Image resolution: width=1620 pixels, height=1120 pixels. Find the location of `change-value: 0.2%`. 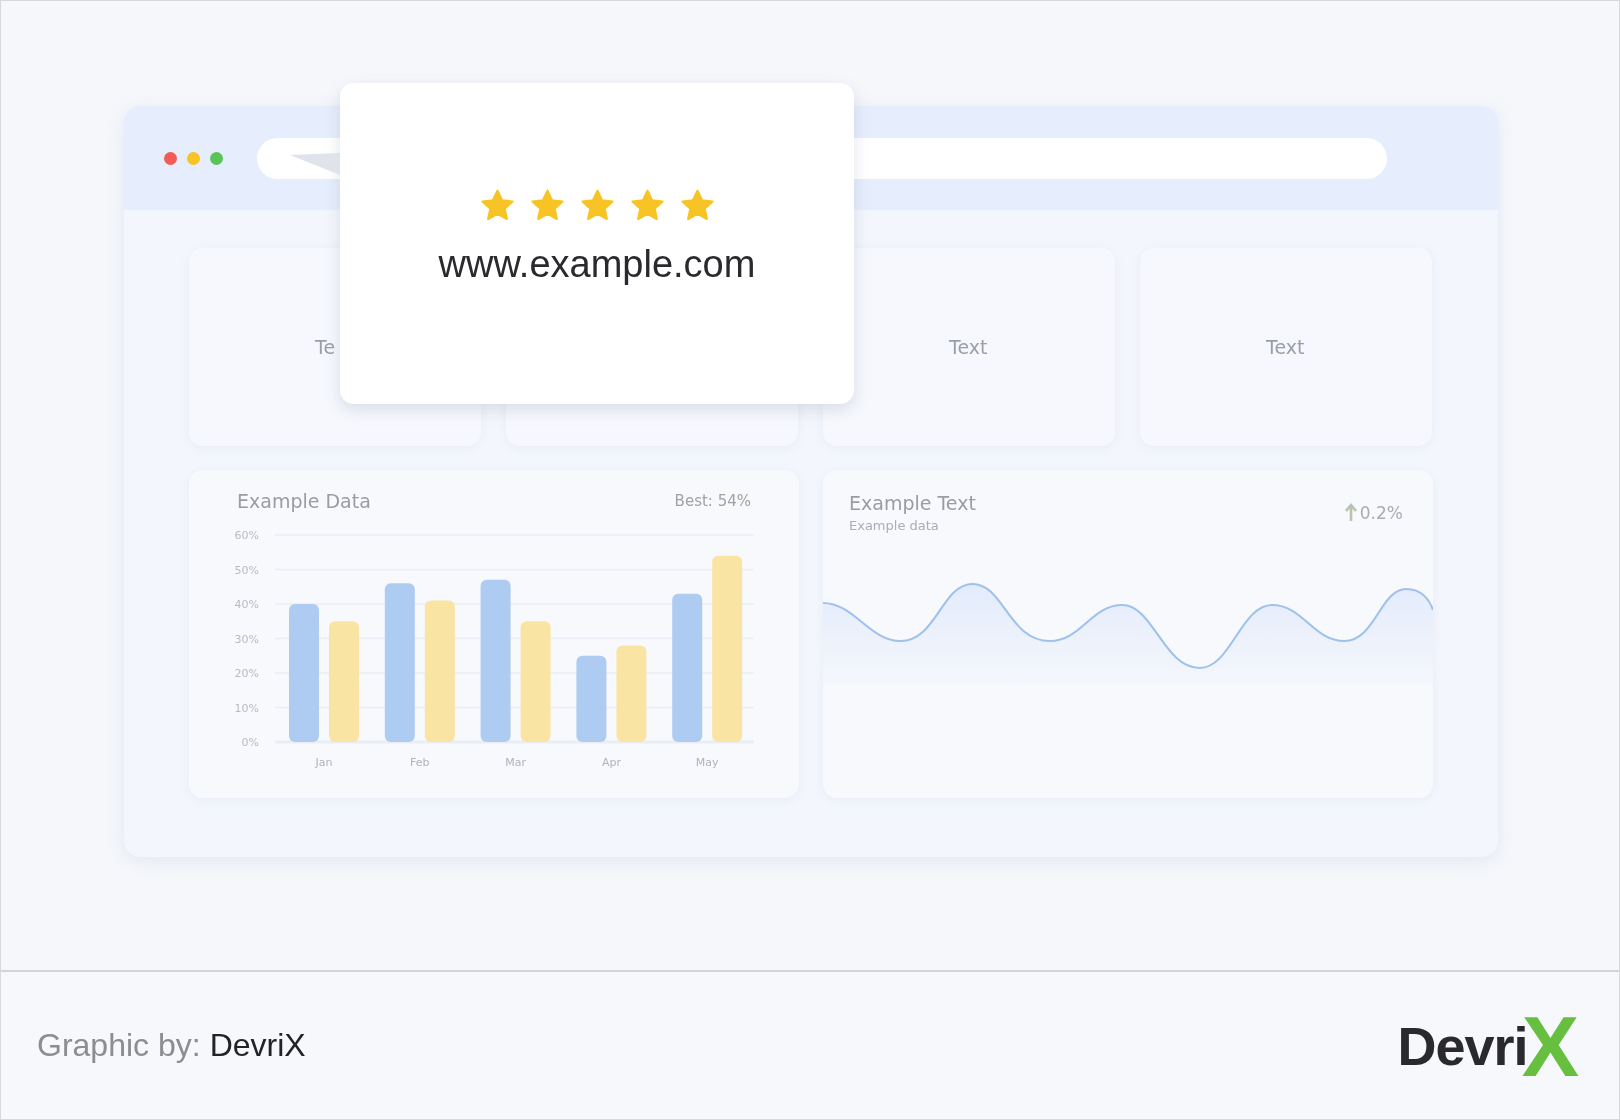

change-value: 0.2% is located at coordinates (1381, 512).